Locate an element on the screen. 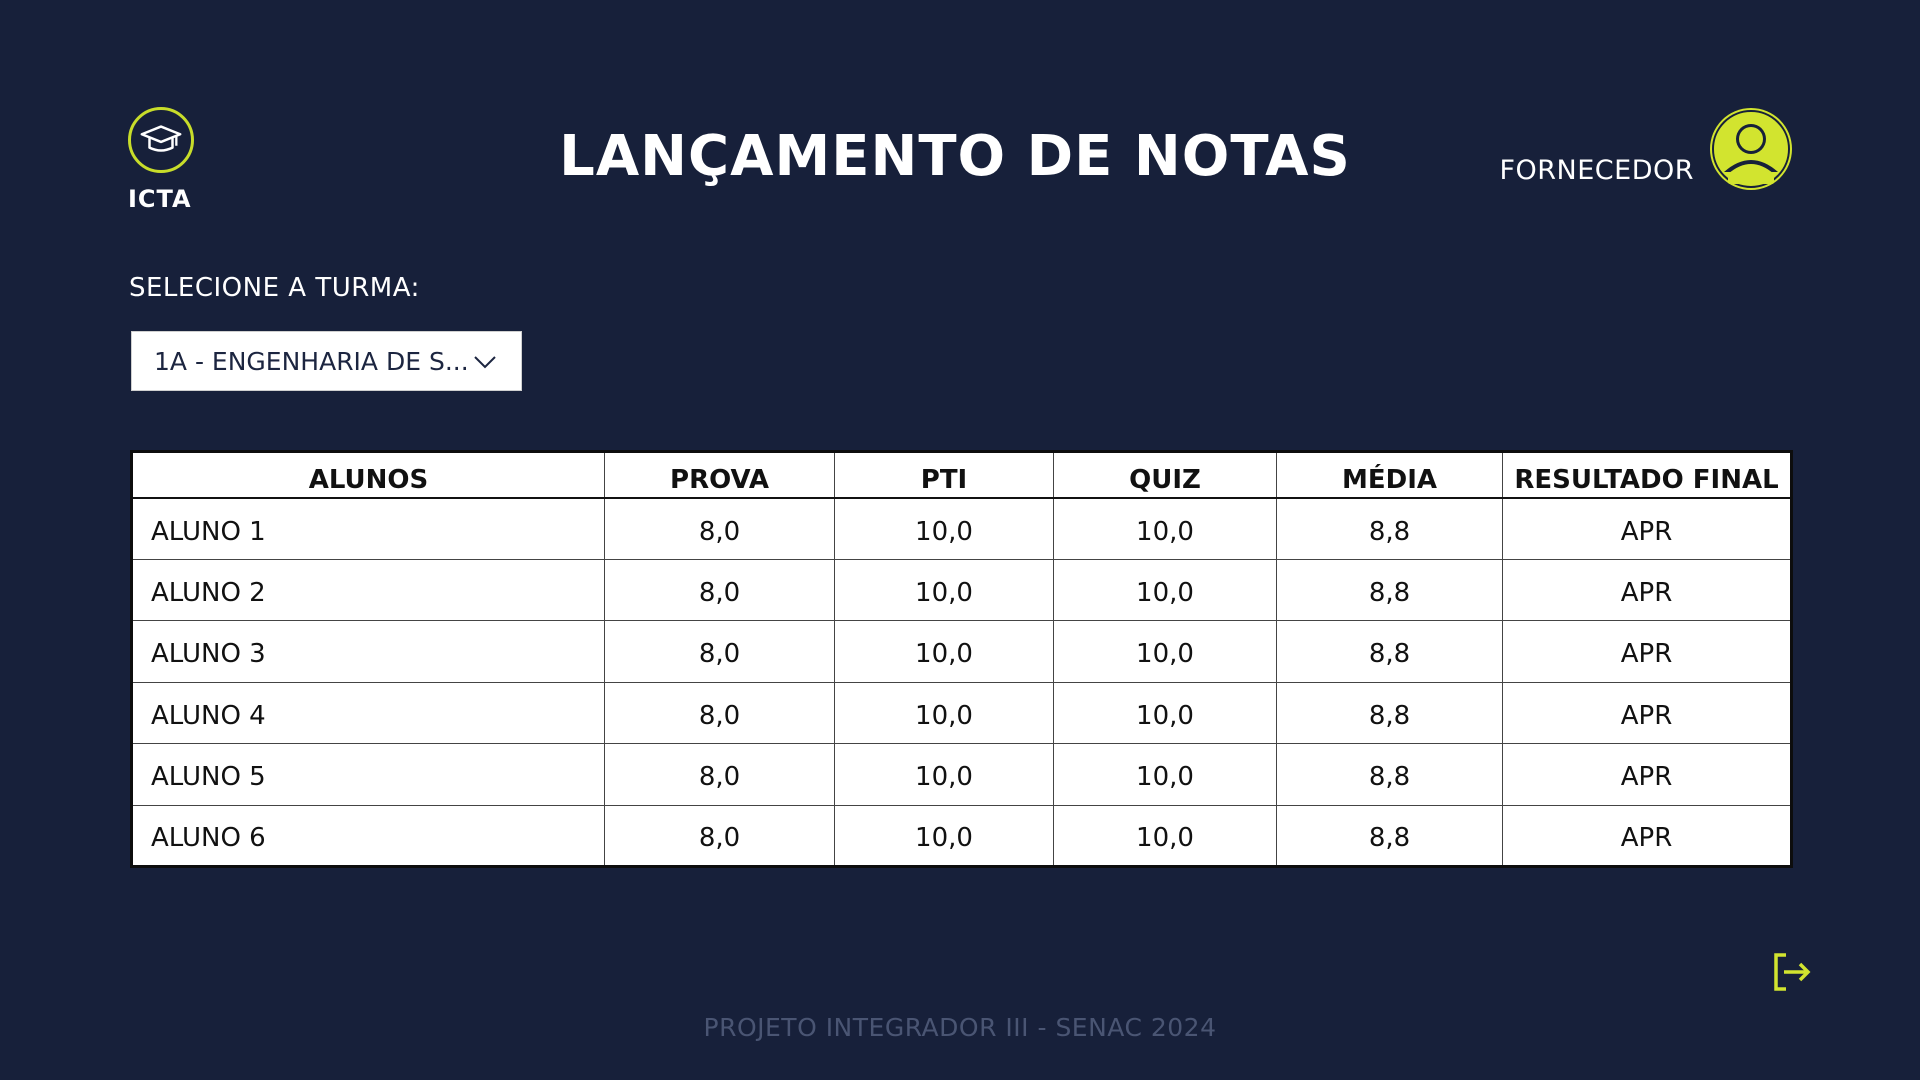 Image resolution: width=1920 pixels, height=1080 pixels. table-row: ALUNO 6 8,0 10,0 10,0 8,8 APR is located at coordinates (961, 836).